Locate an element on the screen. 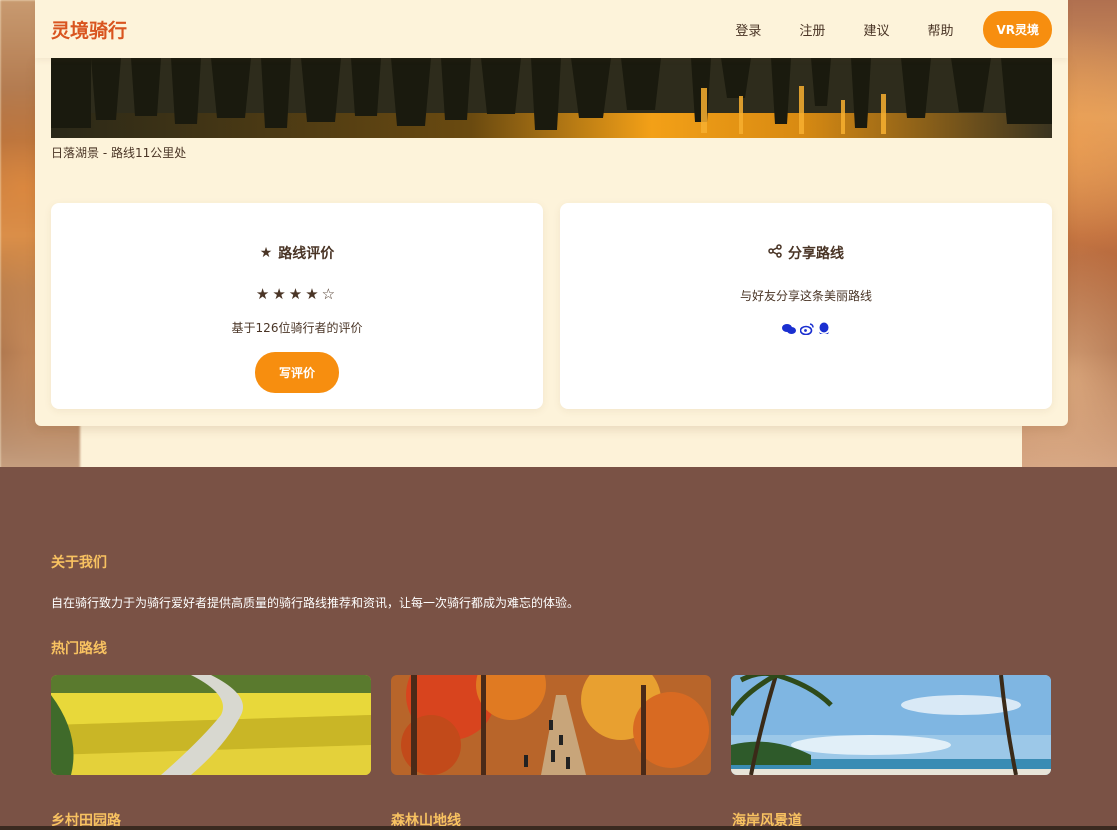 Image resolution: width=1117 pixels, height=830 pixels. share-icon is located at coordinates (775, 253).